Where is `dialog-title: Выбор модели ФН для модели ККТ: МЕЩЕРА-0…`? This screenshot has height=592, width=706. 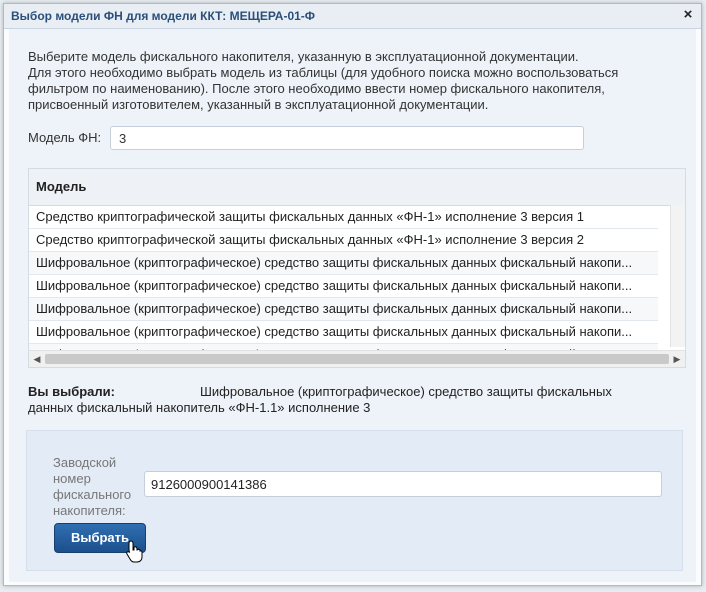 dialog-title: Выбор модели ФН для модели ККТ: МЕЩЕРА-0… is located at coordinates (163, 16).